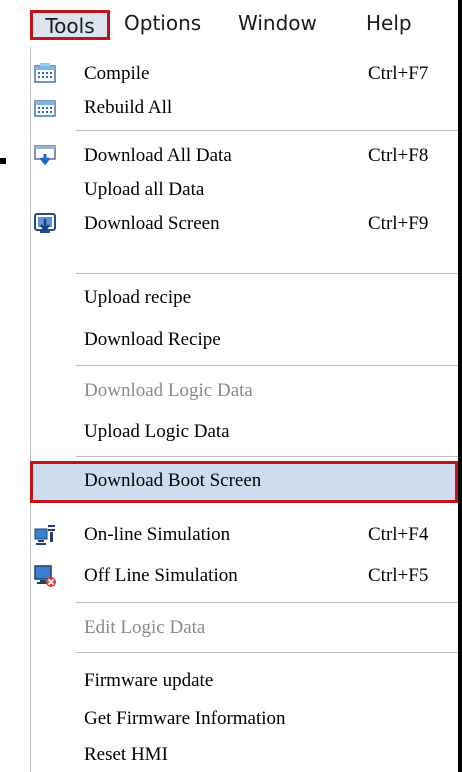 This screenshot has height=772, width=462. Describe the element at coordinates (45, 156) in the screenshot. I see `download-data-icon` at that location.